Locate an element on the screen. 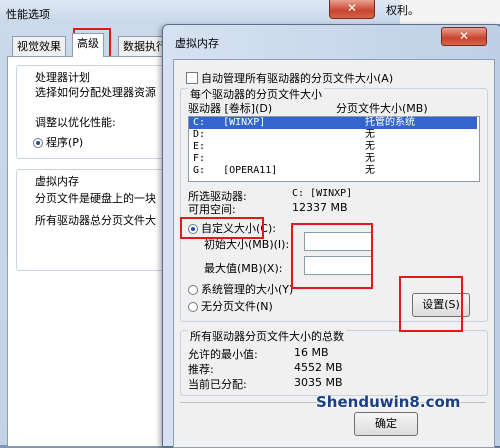 This screenshot has height=448, width=500. watermark: Shenduwin8.com is located at coordinates (388, 402).